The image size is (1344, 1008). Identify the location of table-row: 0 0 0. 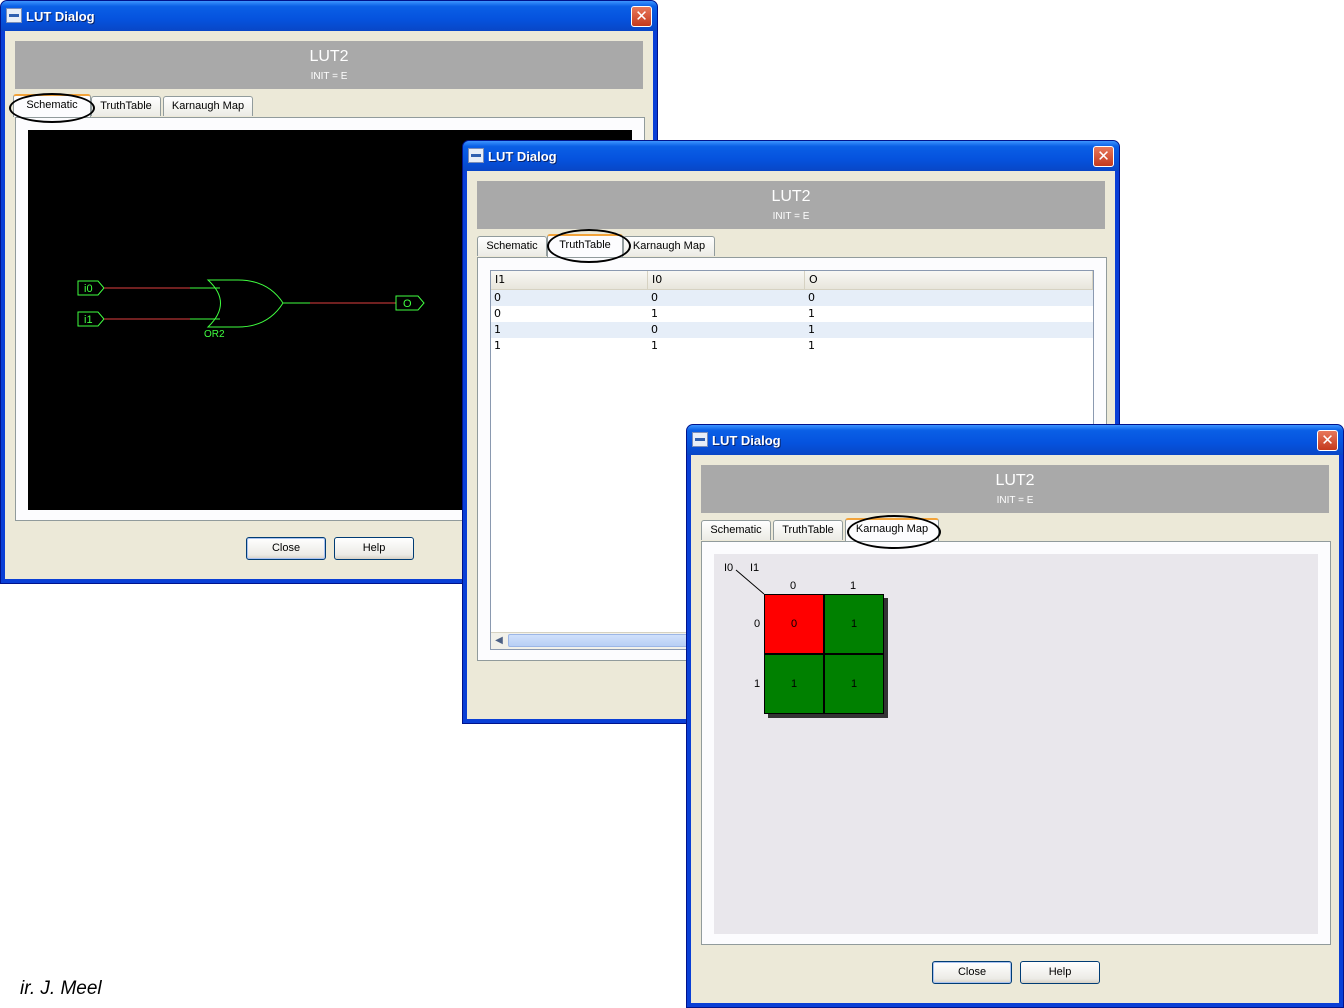
(792, 298).